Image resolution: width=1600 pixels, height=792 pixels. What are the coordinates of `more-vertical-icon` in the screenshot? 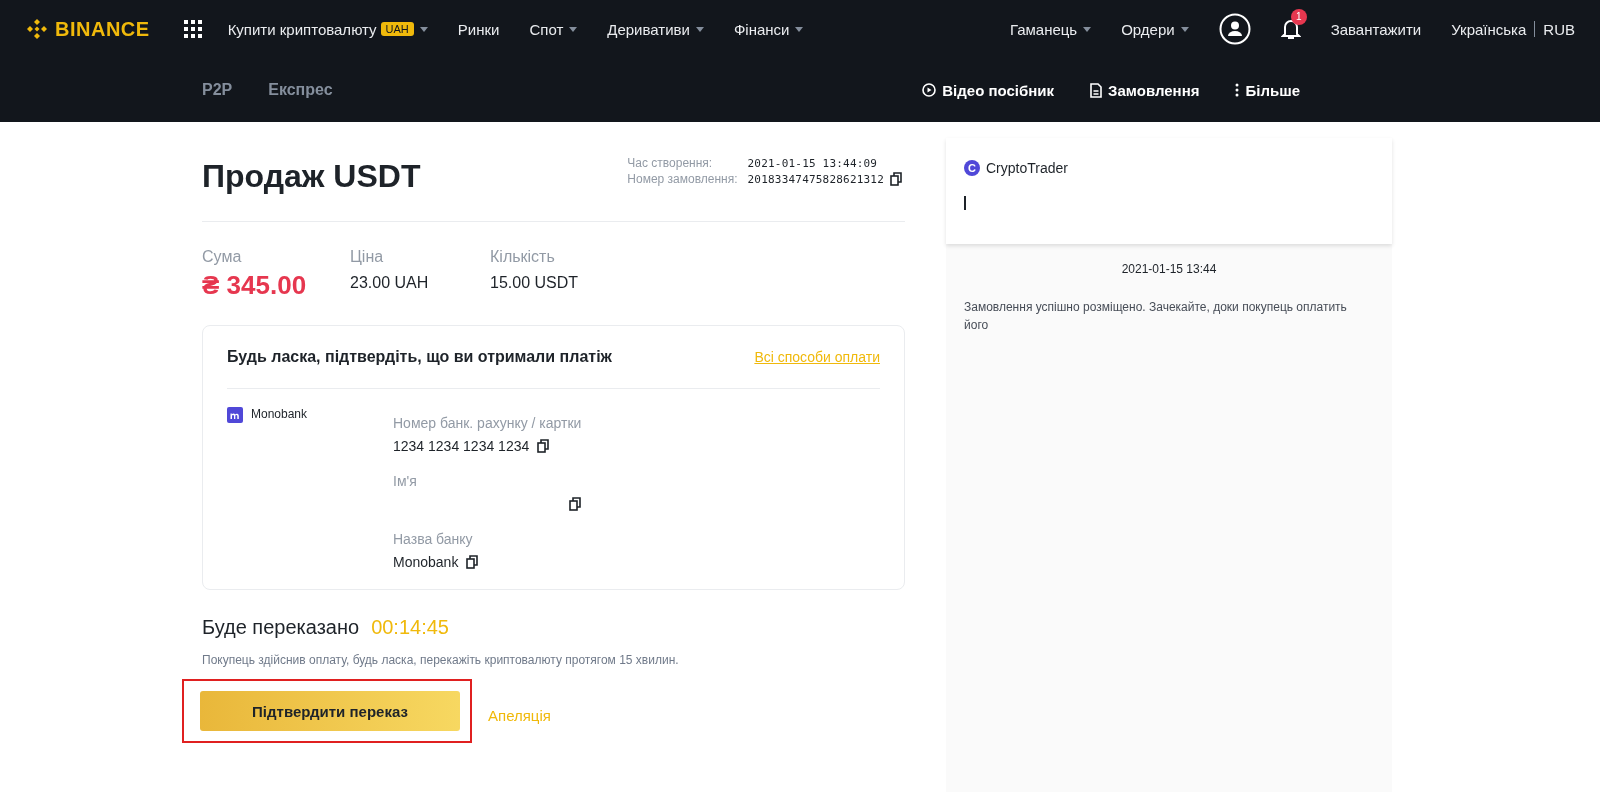 It's located at (1237, 90).